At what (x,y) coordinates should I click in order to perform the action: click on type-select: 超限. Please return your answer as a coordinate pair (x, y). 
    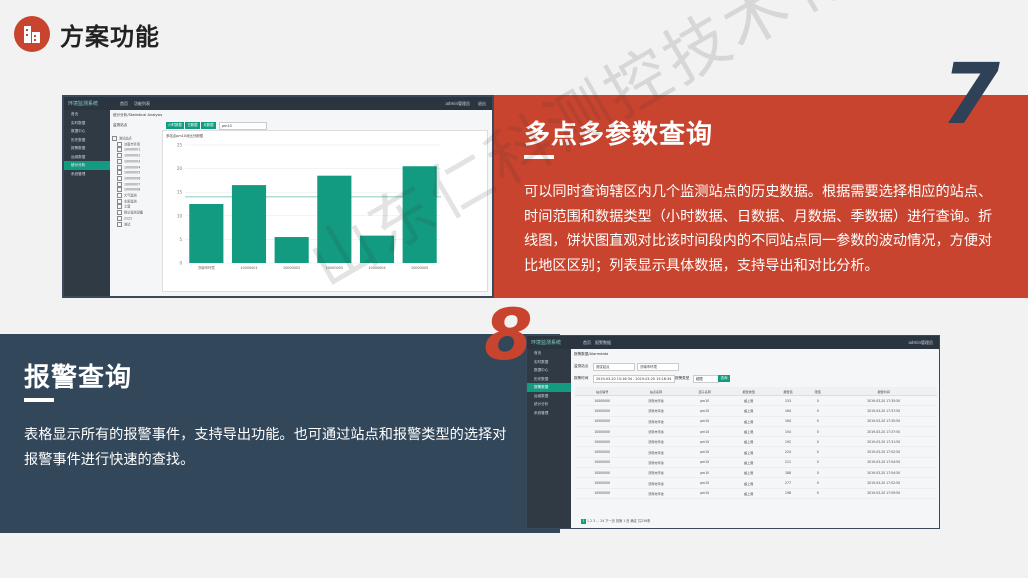
    Looking at the image, I should click on (706, 379).